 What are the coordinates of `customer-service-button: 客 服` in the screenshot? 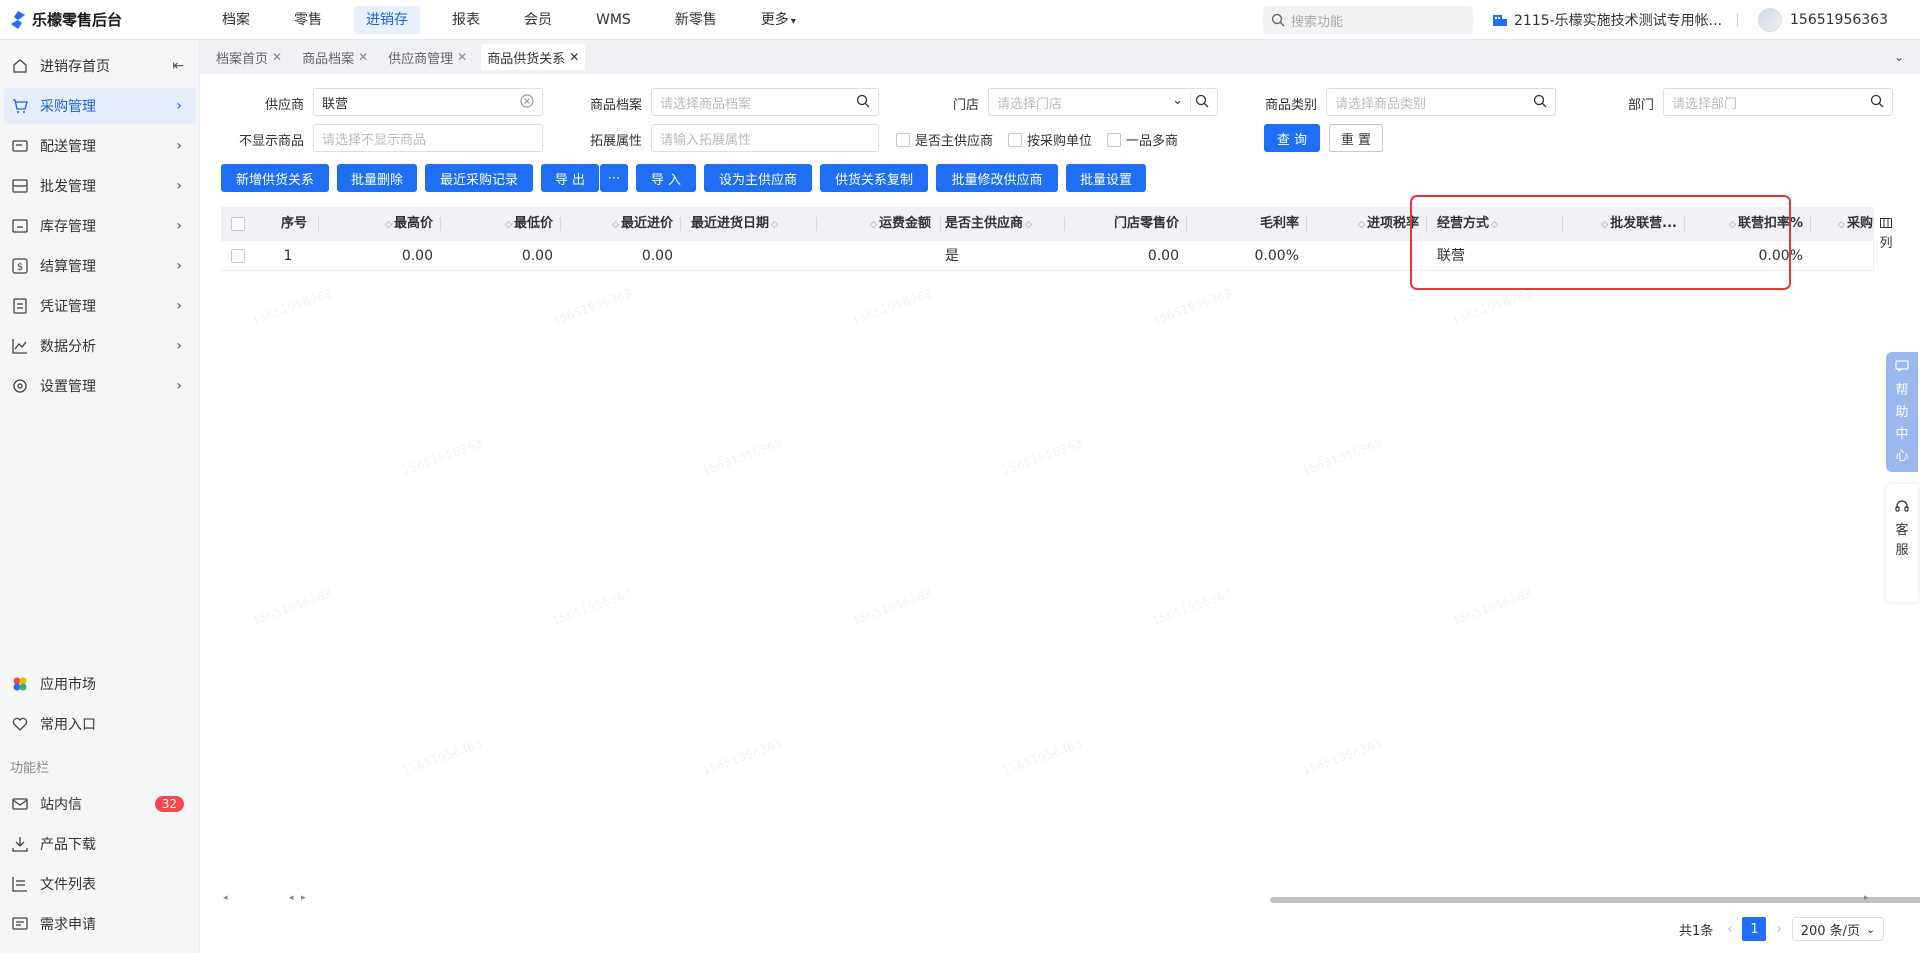 It's located at (1902, 543).